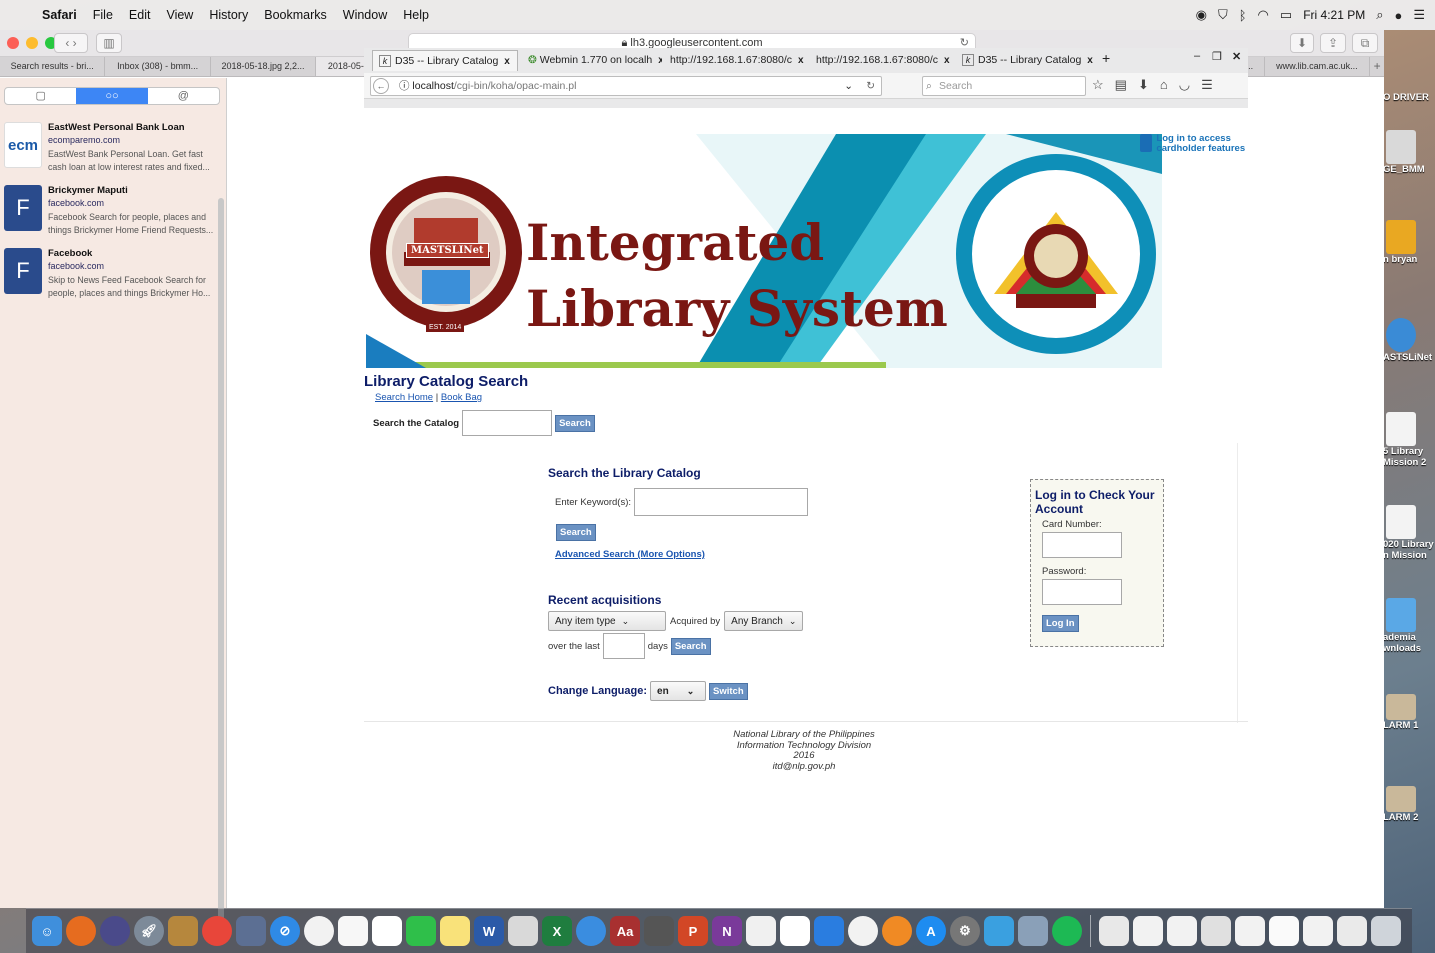 This screenshot has width=1435, height=953. What do you see at coordinates (32, 43) in the screenshot?
I see `minimize-window-button` at bounding box center [32, 43].